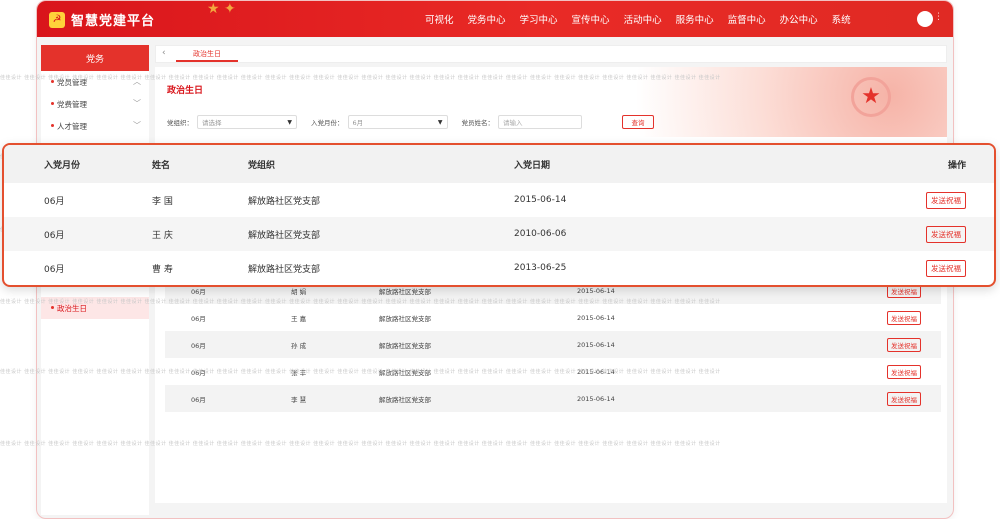  What do you see at coordinates (439, 19) in the screenshot?
I see `nav-visualization: 可视化` at bounding box center [439, 19].